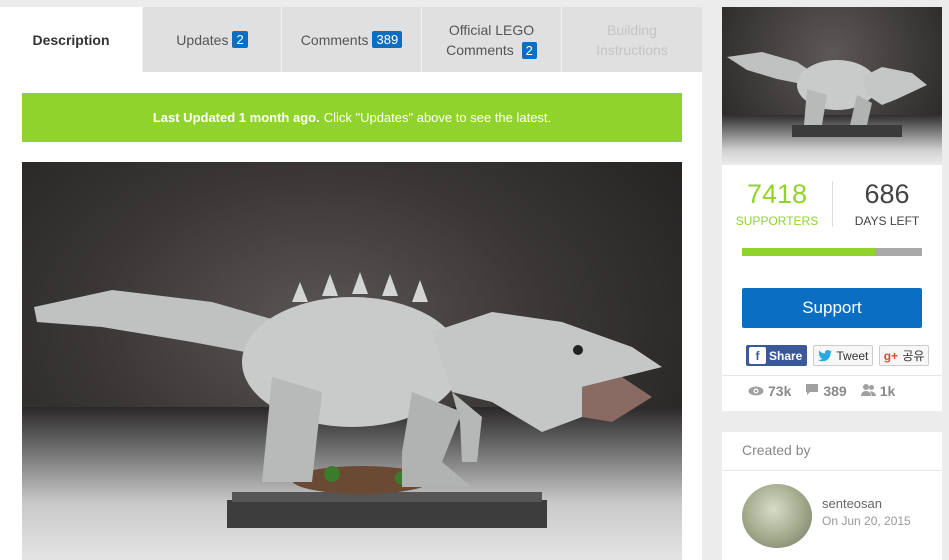 This screenshot has width=949, height=560. I want to click on dinosaur-thumbnail-image, so click(827, 94).